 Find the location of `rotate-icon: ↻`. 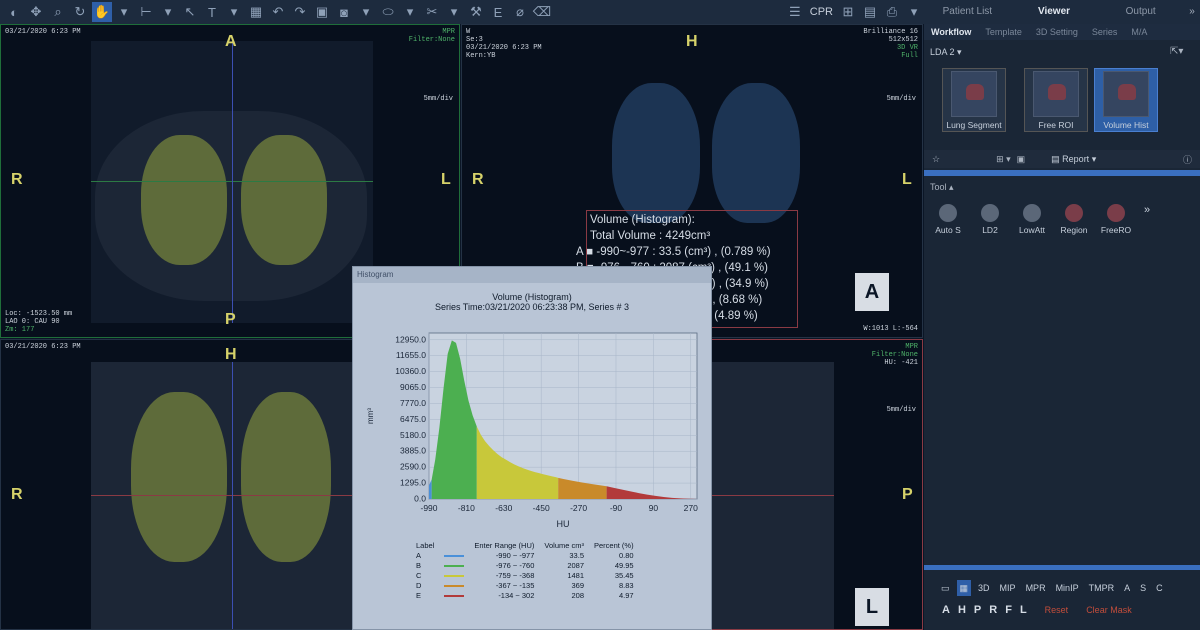

rotate-icon: ↻ is located at coordinates (80, 12).